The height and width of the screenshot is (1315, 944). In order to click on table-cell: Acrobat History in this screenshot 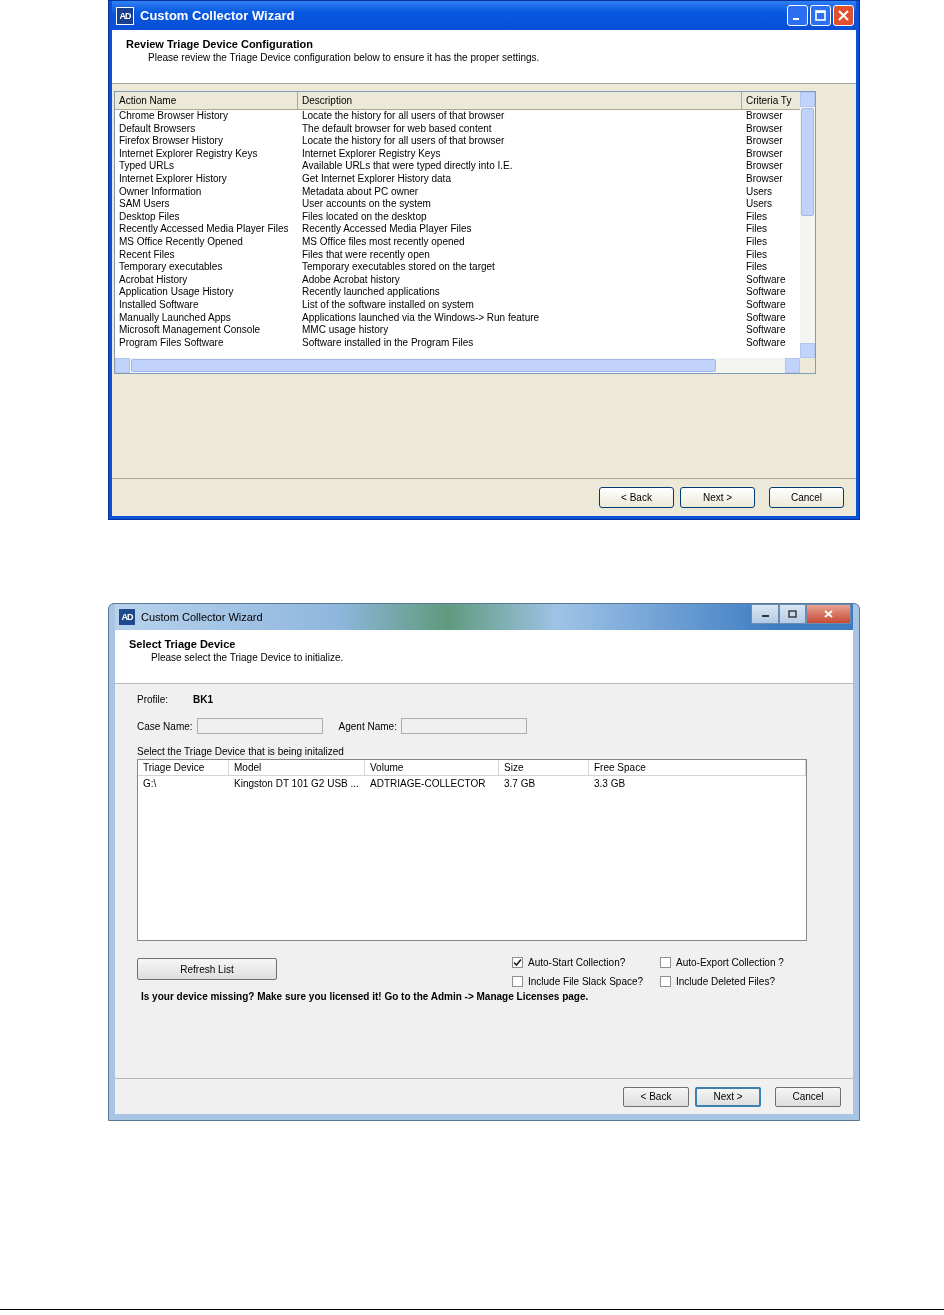, I will do `click(153, 279)`.